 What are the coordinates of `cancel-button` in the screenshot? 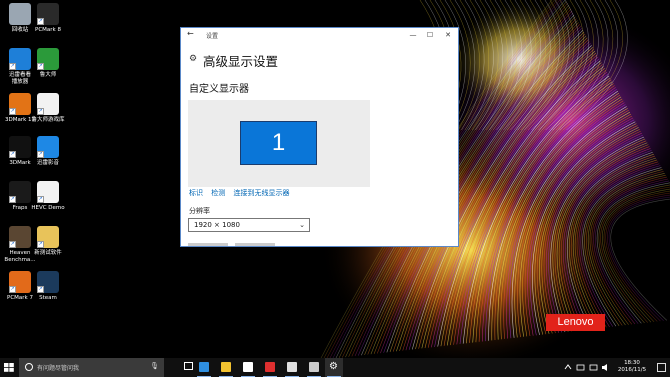 It's located at (255, 244).